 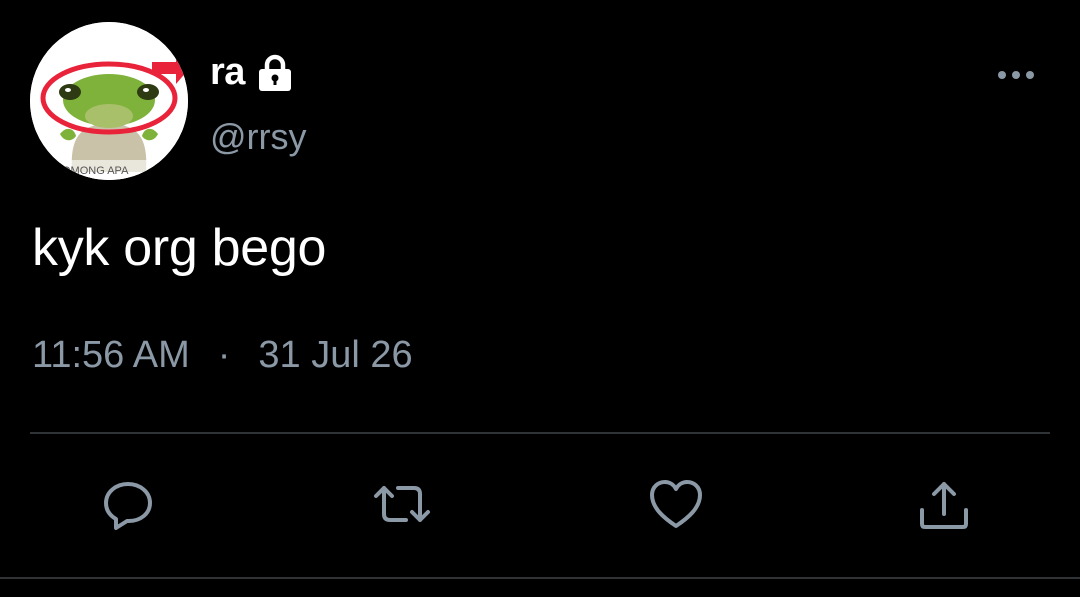 What do you see at coordinates (335, 355) in the screenshot?
I see `tweet-date: 31 Jul 26` at bounding box center [335, 355].